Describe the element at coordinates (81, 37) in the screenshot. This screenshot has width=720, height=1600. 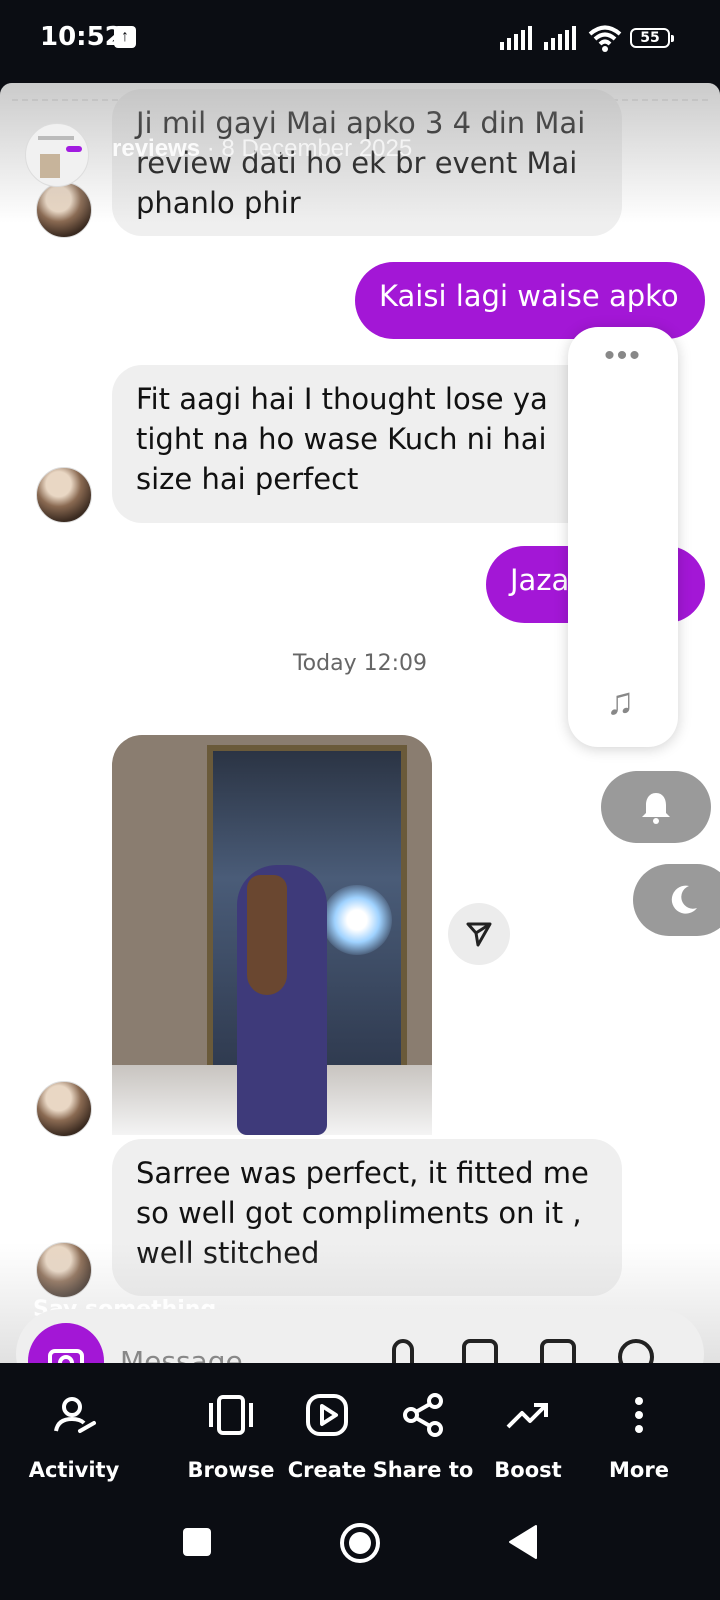
I see `status-time: 10:52` at that location.